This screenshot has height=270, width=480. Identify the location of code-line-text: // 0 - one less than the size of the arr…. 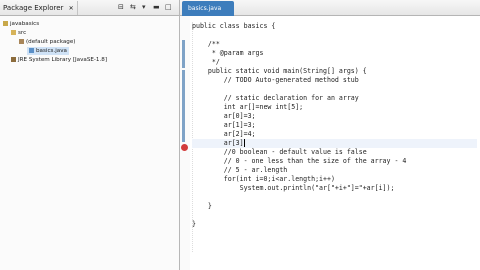
(299, 161).